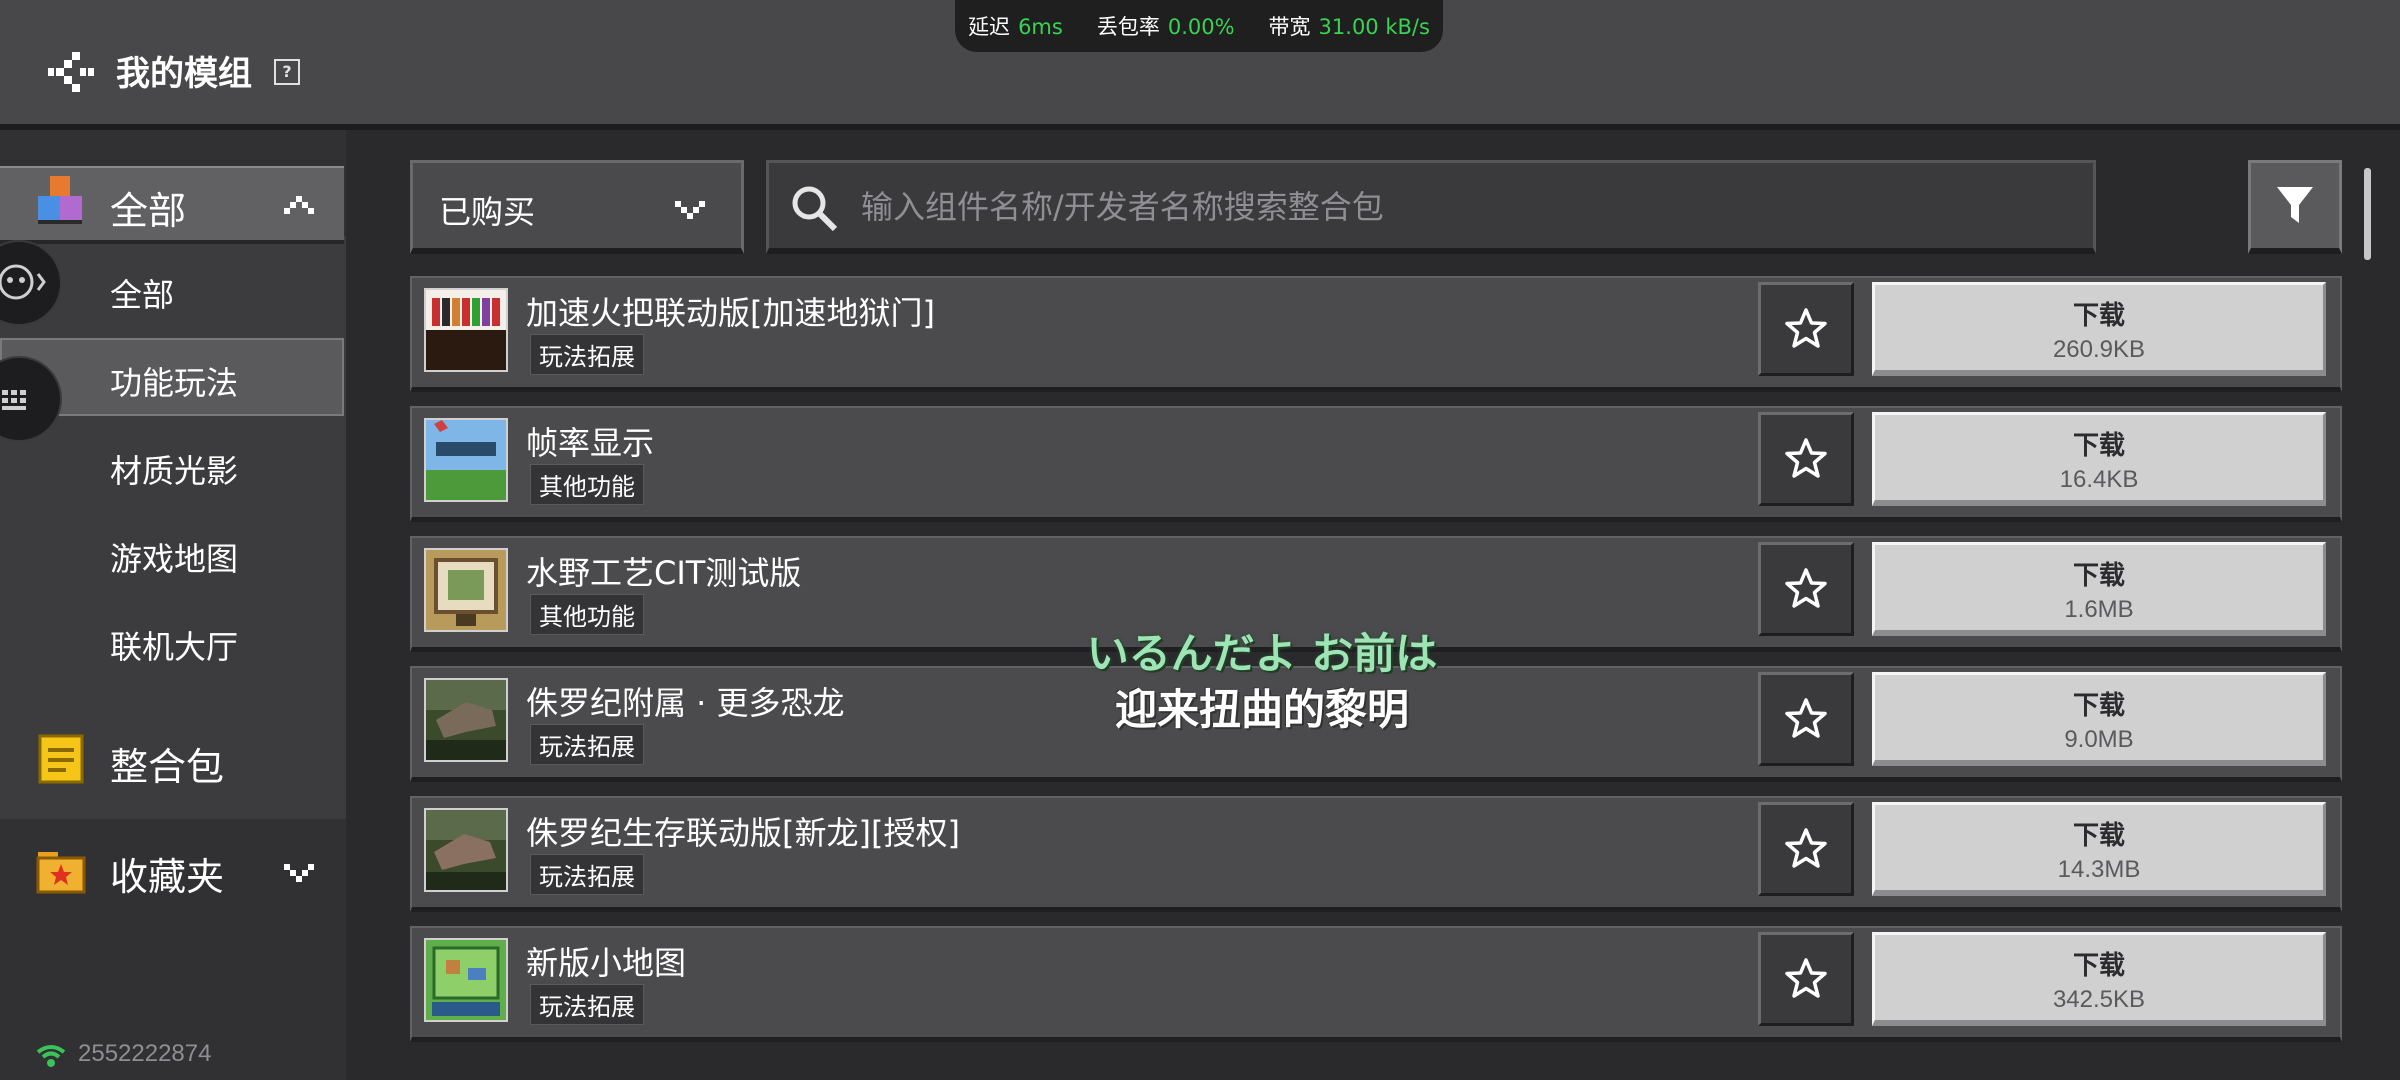  What do you see at coordinates (577, 207) in the screenshot?
I see `purchase-filter-dropdown: 已购买` at bounding box center [577, 207].